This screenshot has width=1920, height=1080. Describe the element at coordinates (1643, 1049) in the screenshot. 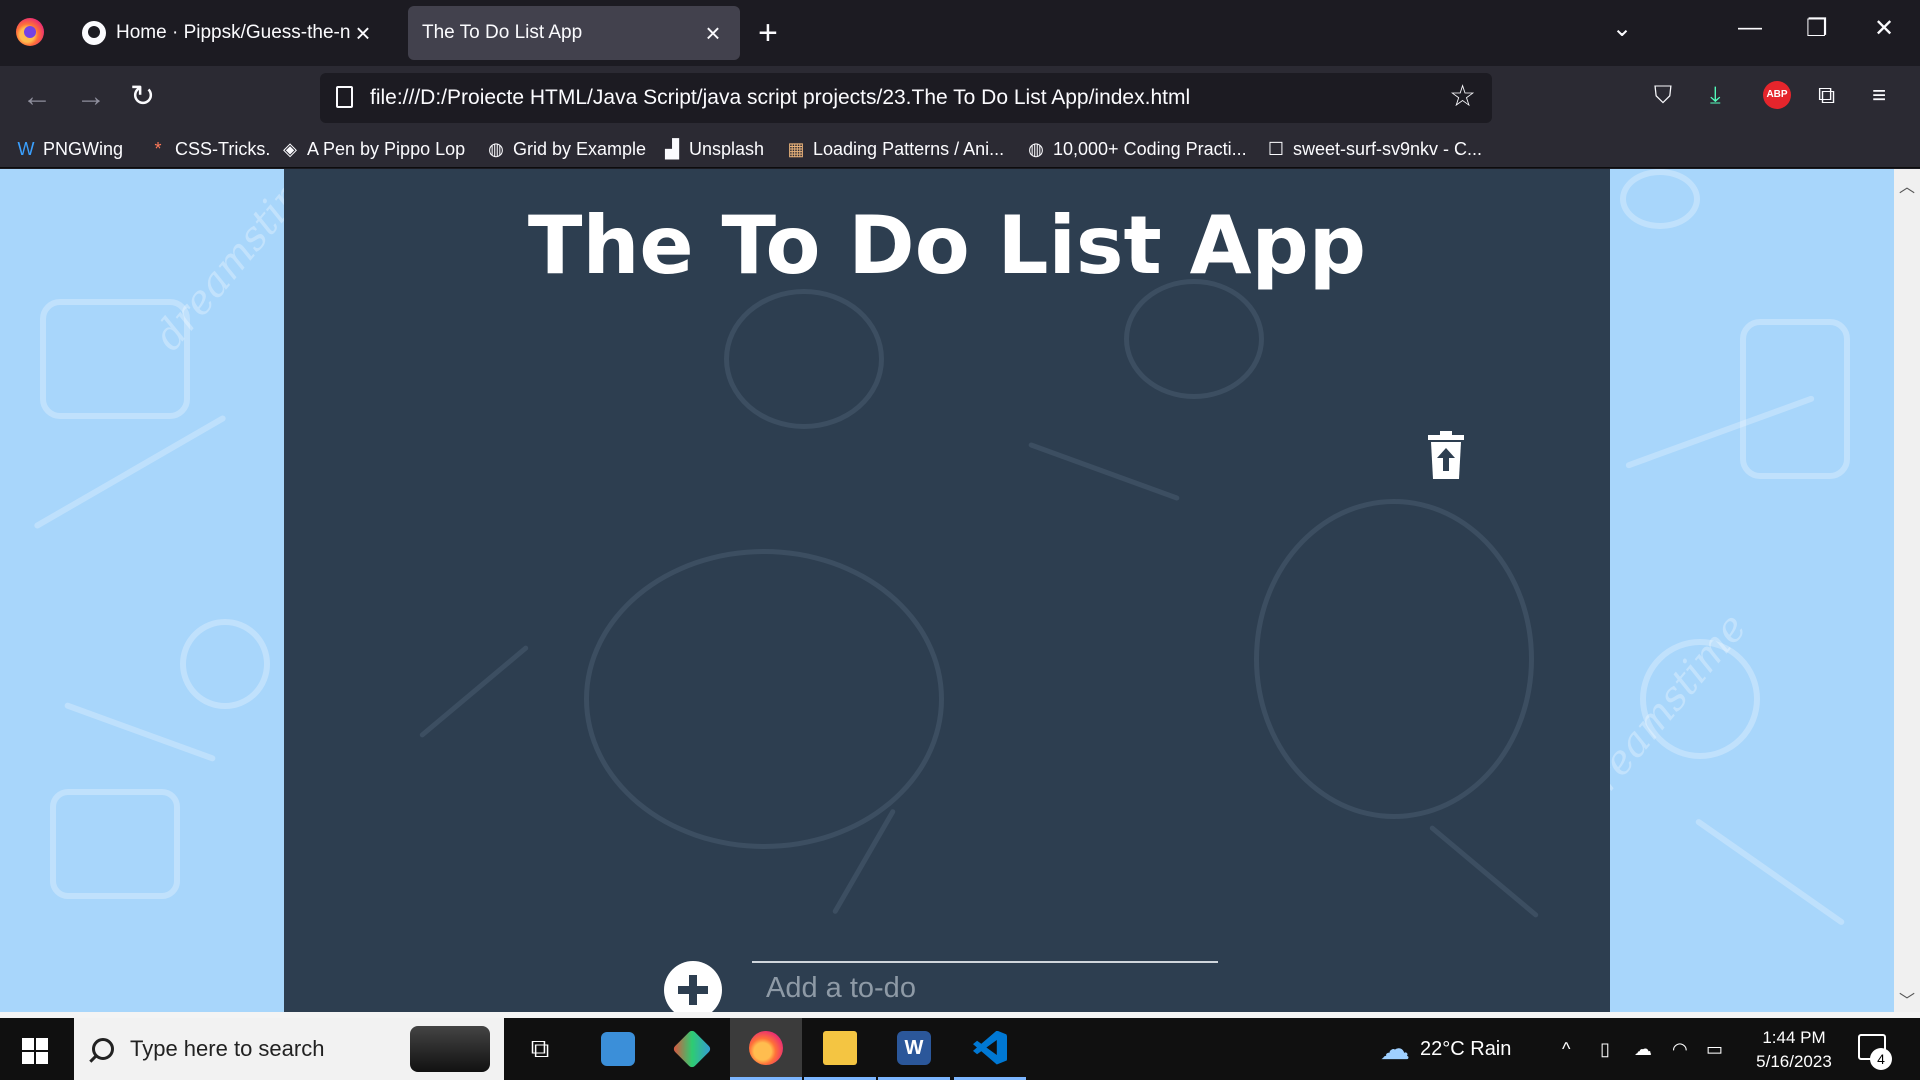

I see `onedrive-icon: ☁` at that location.